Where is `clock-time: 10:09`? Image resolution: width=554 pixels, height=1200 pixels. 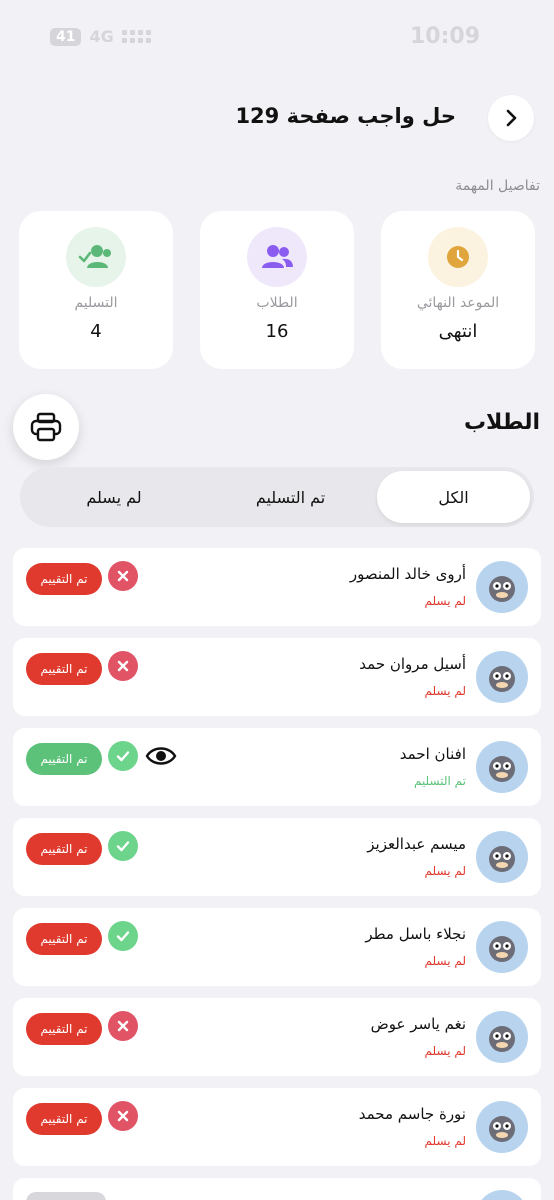
clock-time: 10:09 is located at coordinates (444, 36).